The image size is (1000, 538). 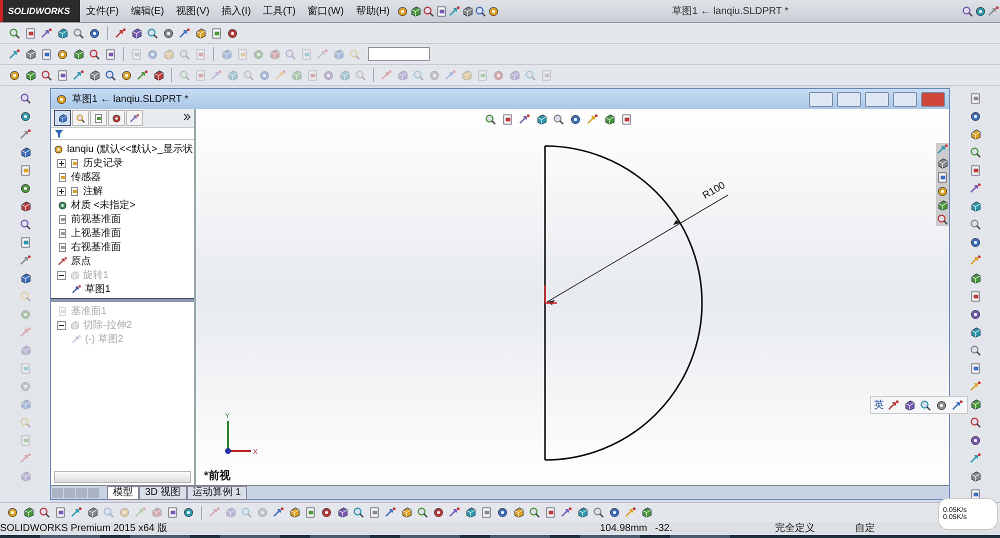 I want to click on tree-item-label: 传感器, so click(x=86, y=177).